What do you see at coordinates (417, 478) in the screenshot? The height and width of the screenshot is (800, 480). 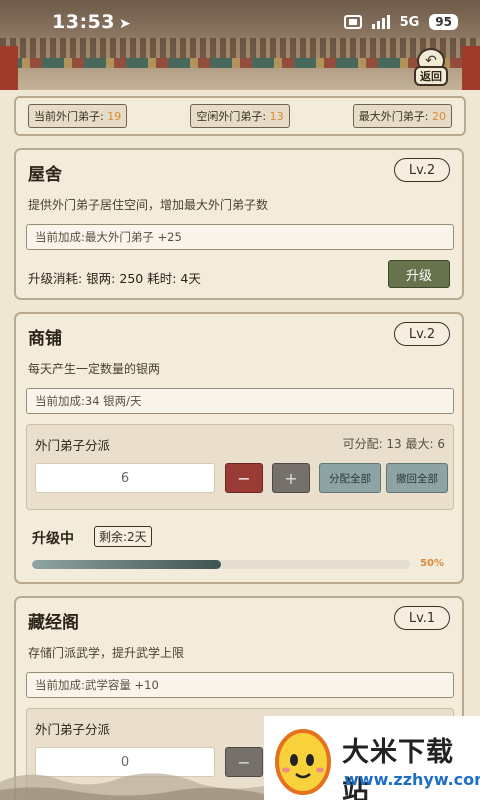 I see `recall-all-button: 撤回全部` at bounding box center [417, 478].